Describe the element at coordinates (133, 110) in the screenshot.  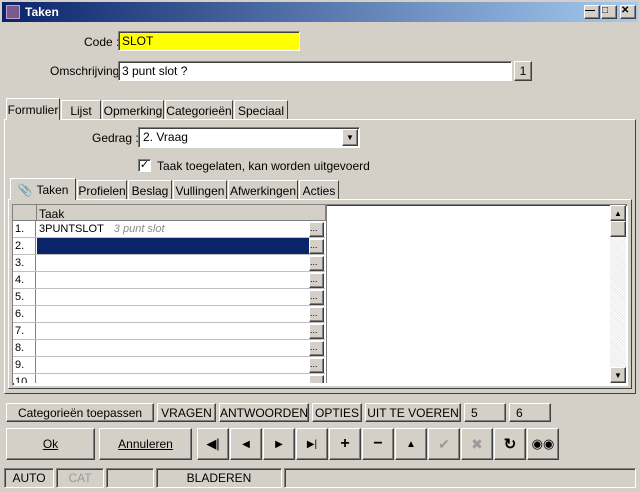
I see `tab-opmerking: Opmerking` at that location.